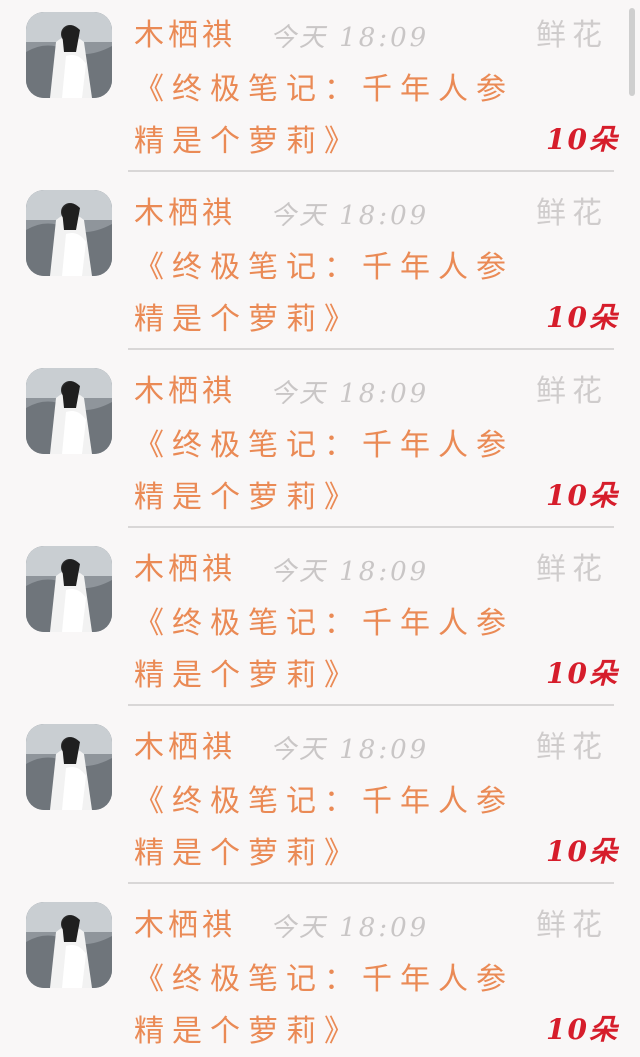  What do you see at coordinates (632, 52) in the screenshot?
I see `scrollbar` at bounding box center [632, 52].